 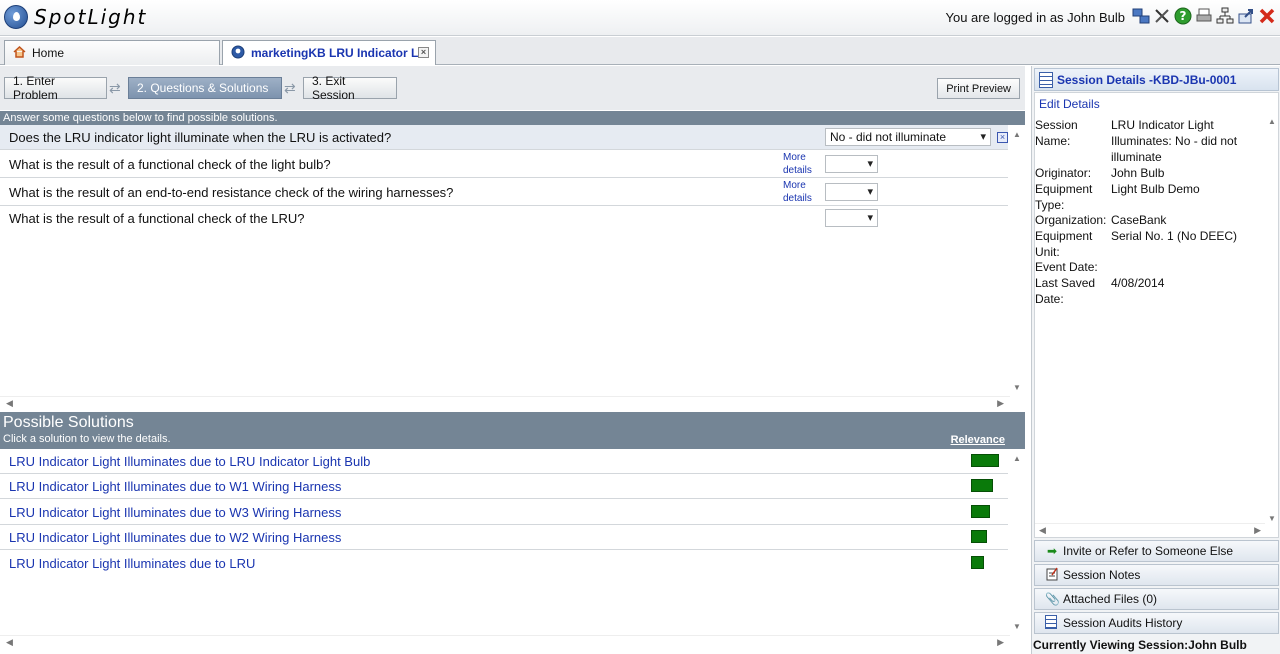 I want to click on print-icon, so click(x=1203, y=15).